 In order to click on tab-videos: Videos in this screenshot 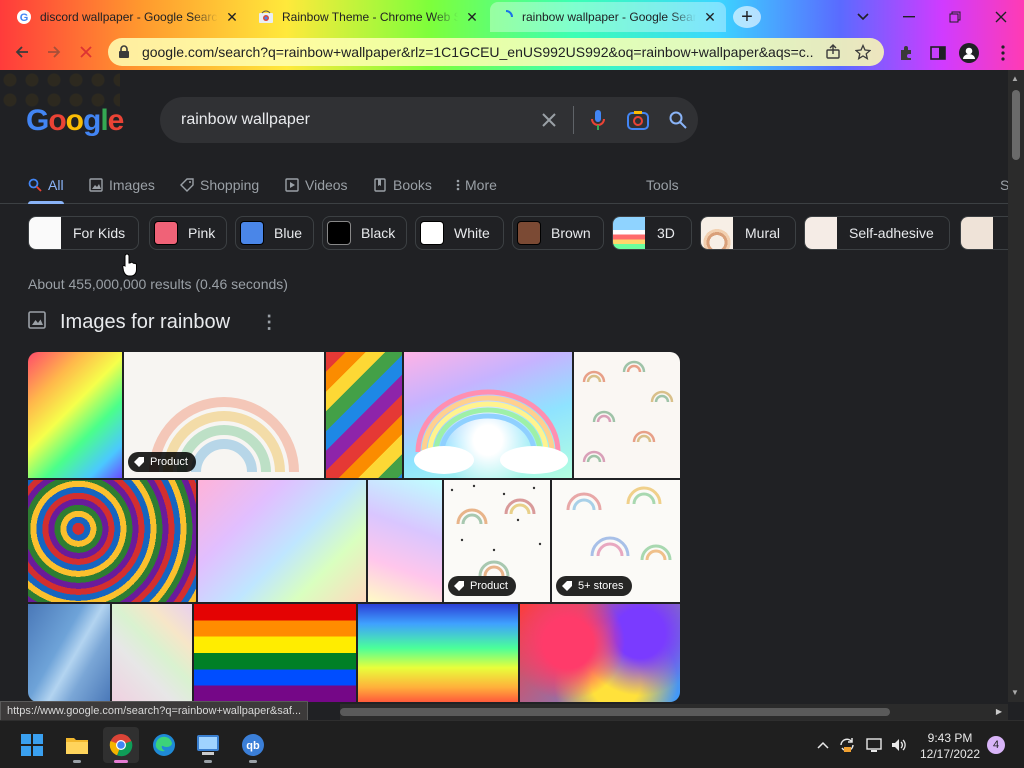, I will do `click(316, 185)`.